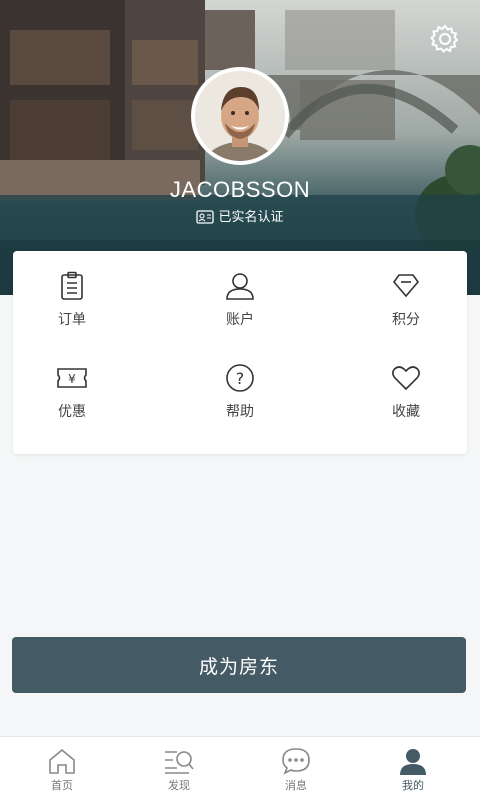  I want to click on menu-item-label: 积分, so click(406, 320).